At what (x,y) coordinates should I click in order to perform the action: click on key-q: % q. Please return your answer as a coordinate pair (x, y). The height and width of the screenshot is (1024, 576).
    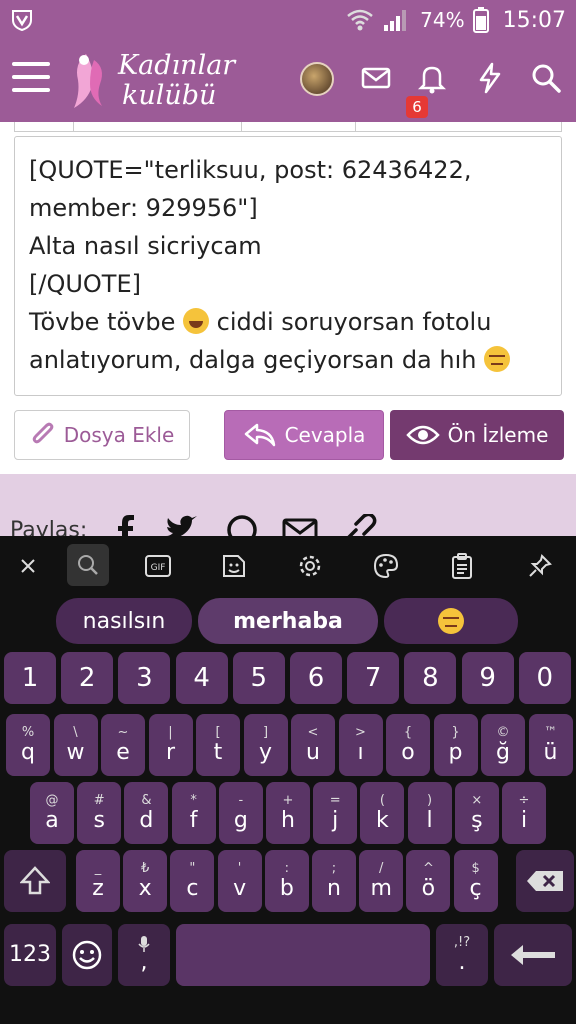
    Looking at the image, I should click on (28, 745).